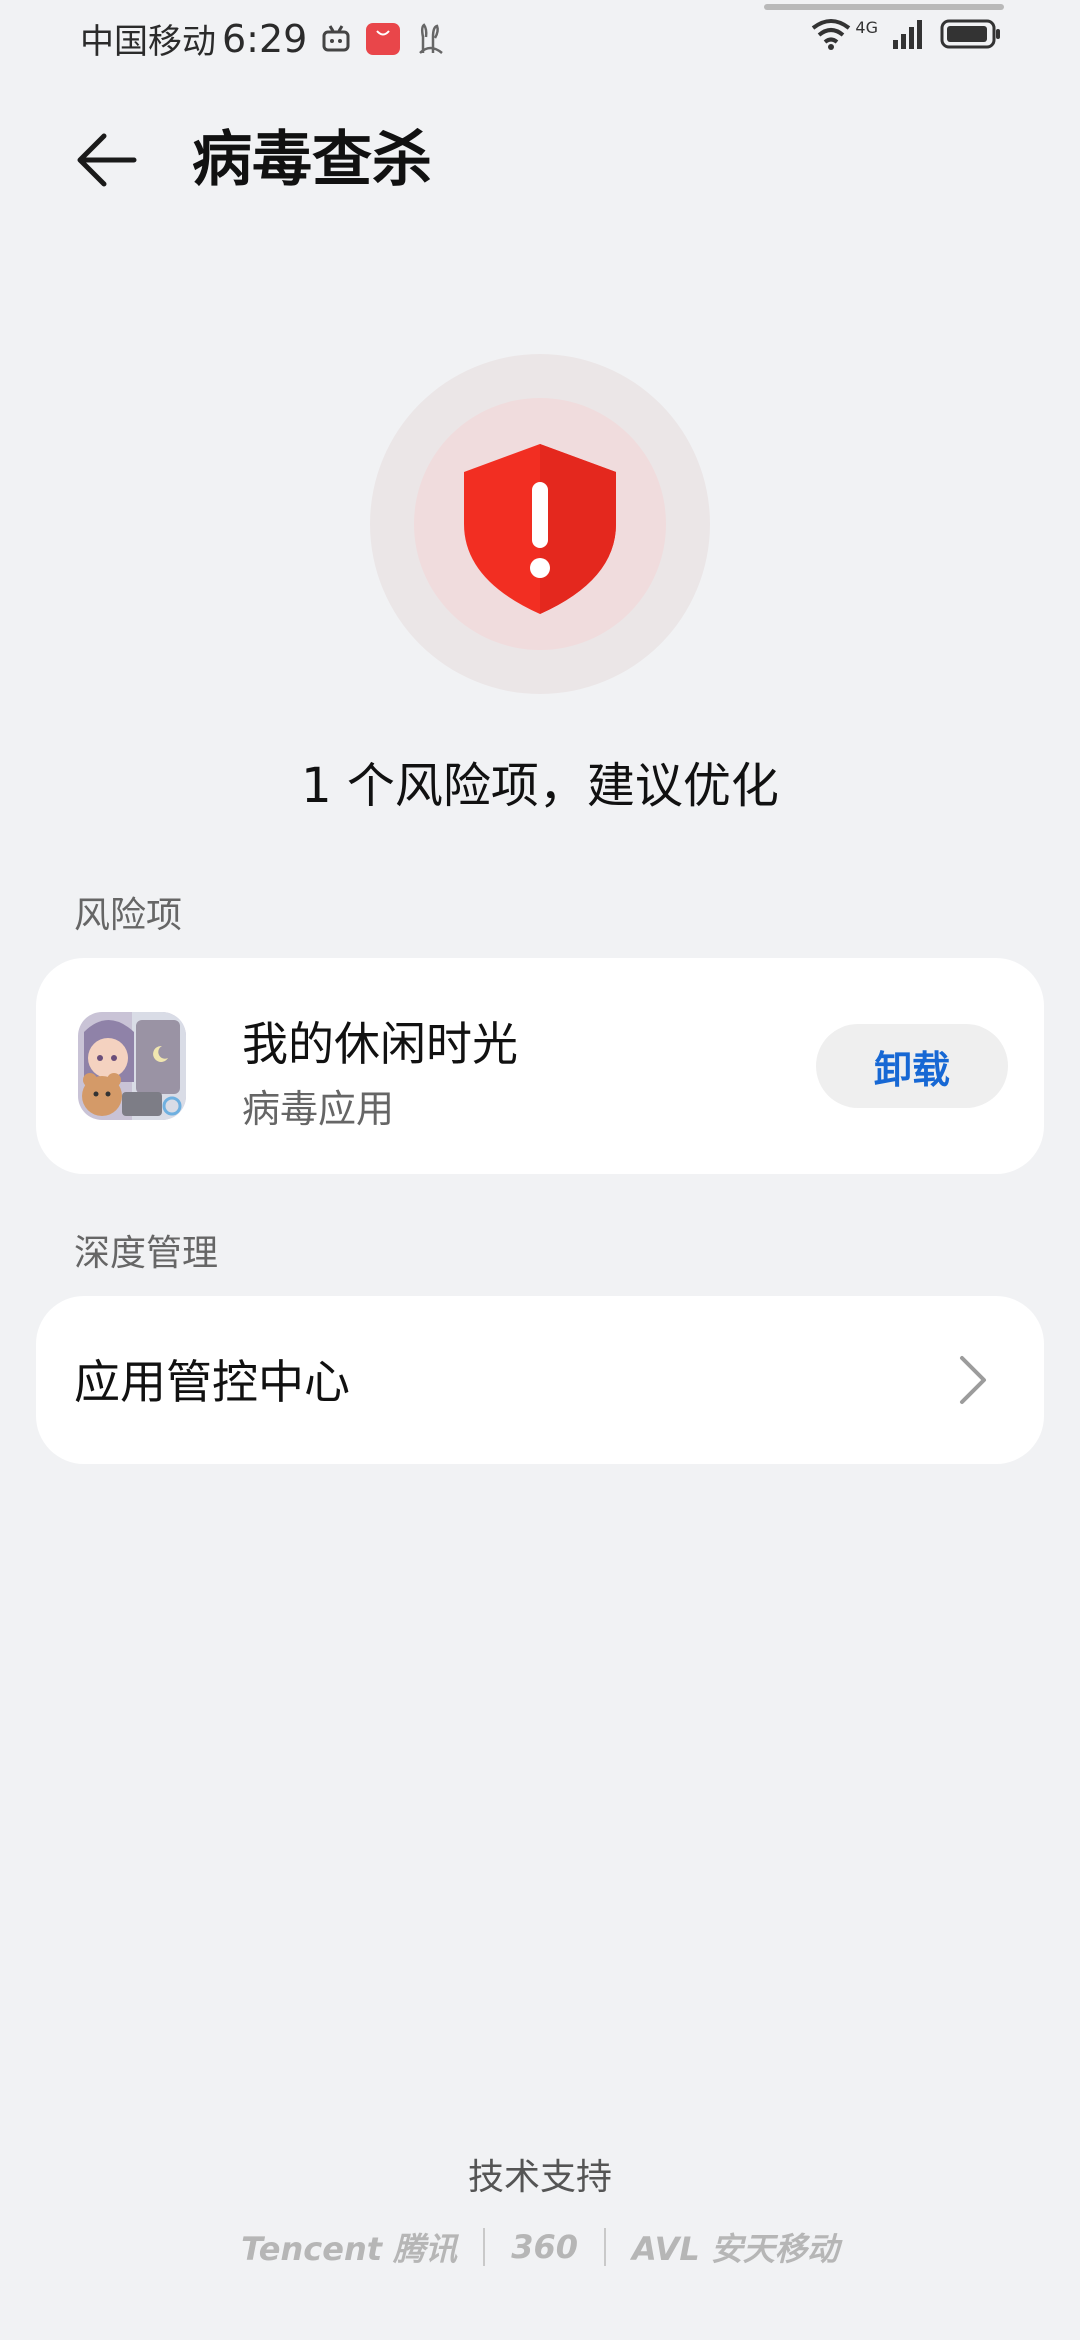 Image resolution: width=1080 pixels, height=2340 pixels. What do you see at coordinates (148, 42) in the screenshot?
I see `carrier-label: 中国移动` at bounding box center [148, 42].